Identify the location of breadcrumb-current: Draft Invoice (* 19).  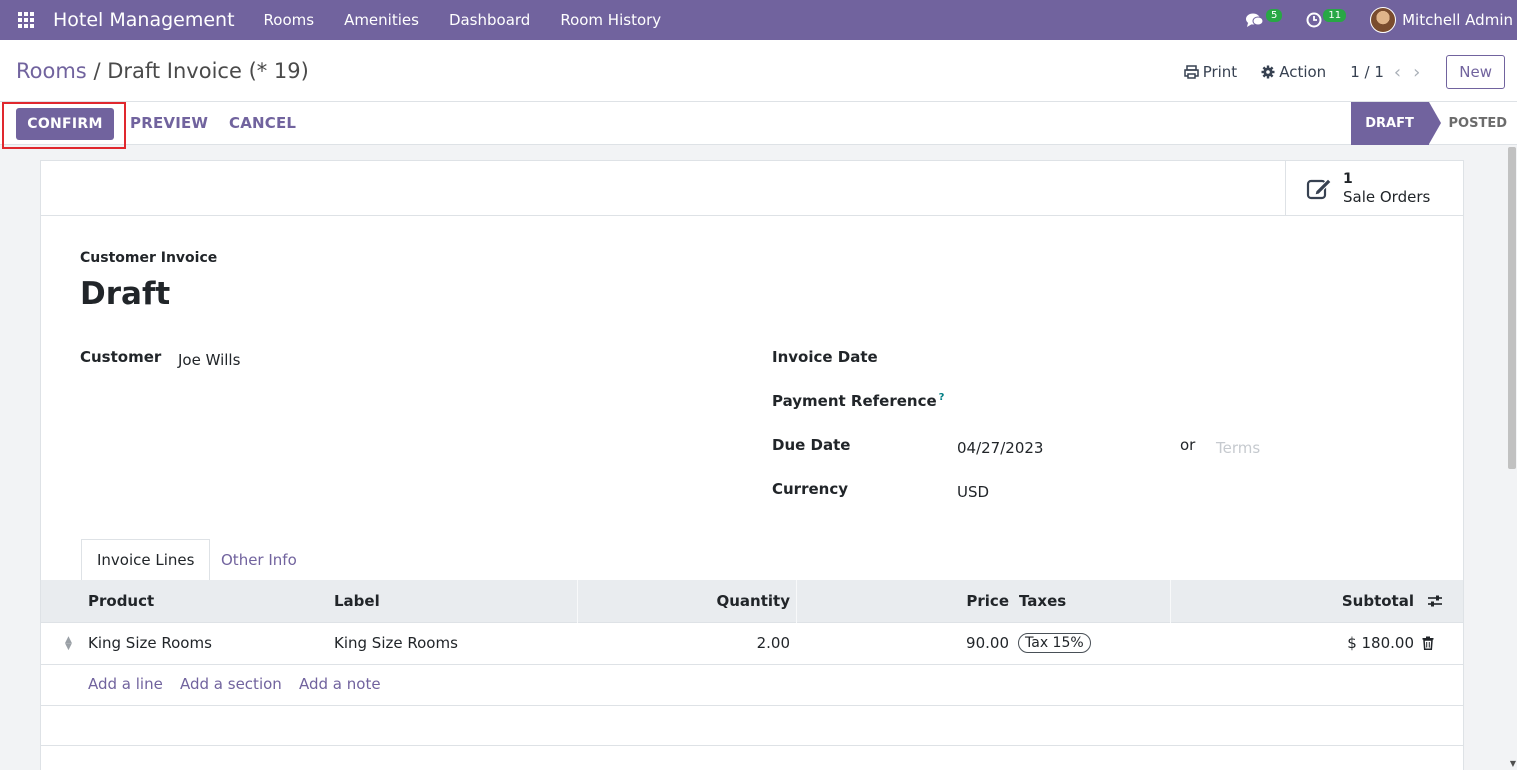
(208, 71).